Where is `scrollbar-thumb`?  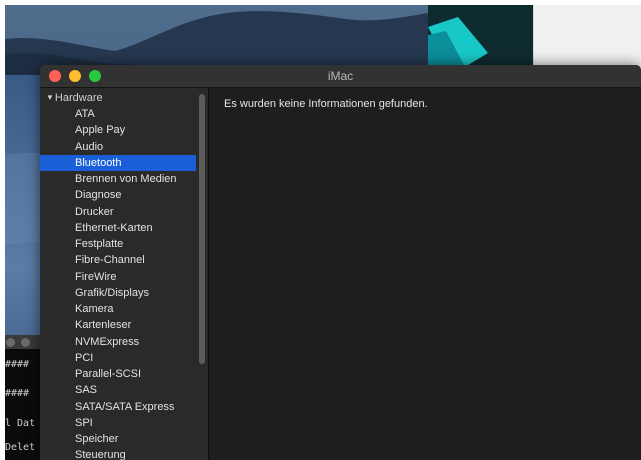
scrollbar-thumb is located at coordinates (202, 229).